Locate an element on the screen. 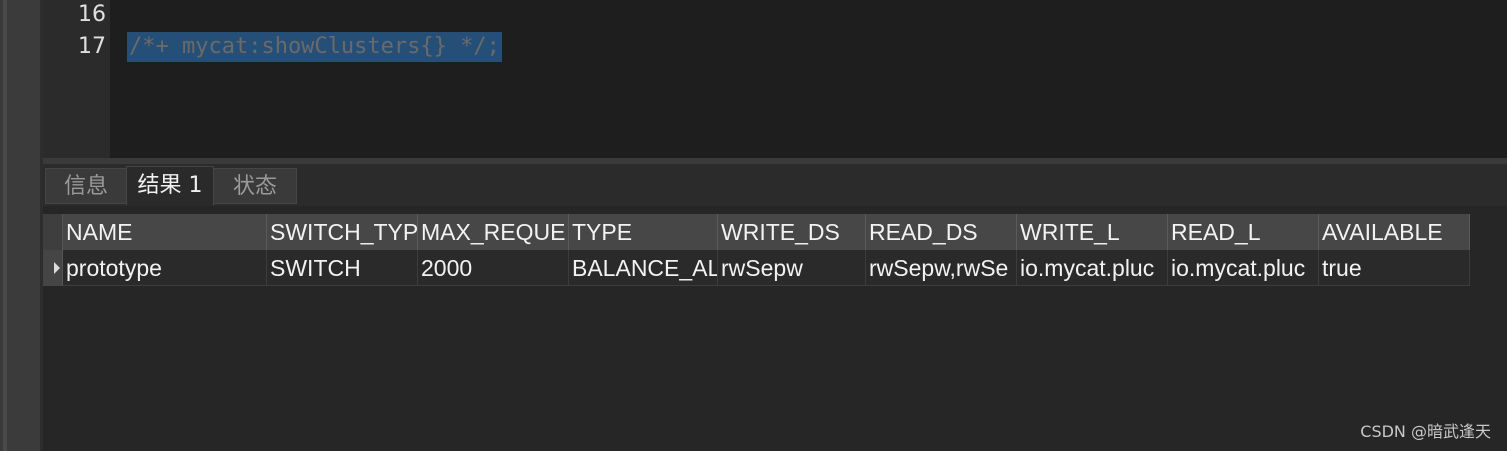 The image size is (1507, 451). tab-result-1: 结果 1 is located at coordinates (170, 186).